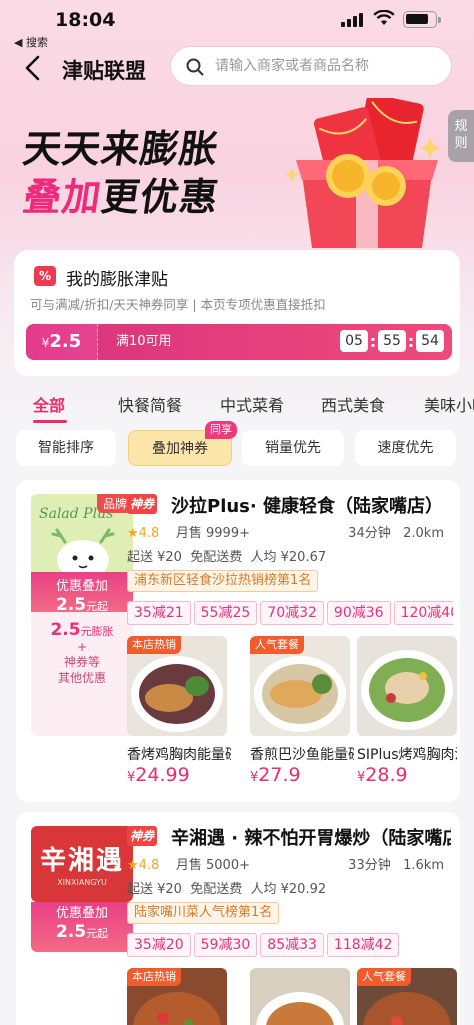 This screenshot has width=474, height=1025. I want to click on discount-tag: 35减20, so click(159, 945).